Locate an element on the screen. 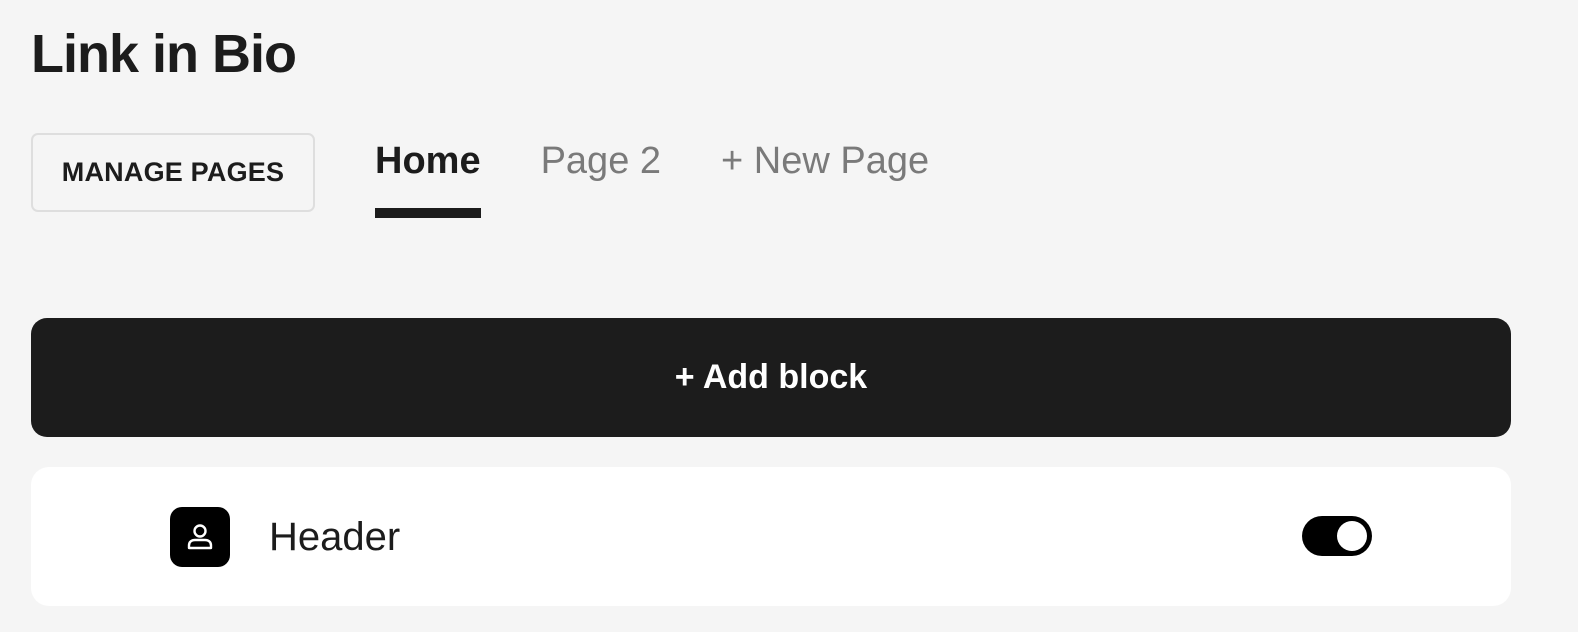 The image size is (1578, 632). tab-new-page: + New Page is located at coordinates (825, 178).